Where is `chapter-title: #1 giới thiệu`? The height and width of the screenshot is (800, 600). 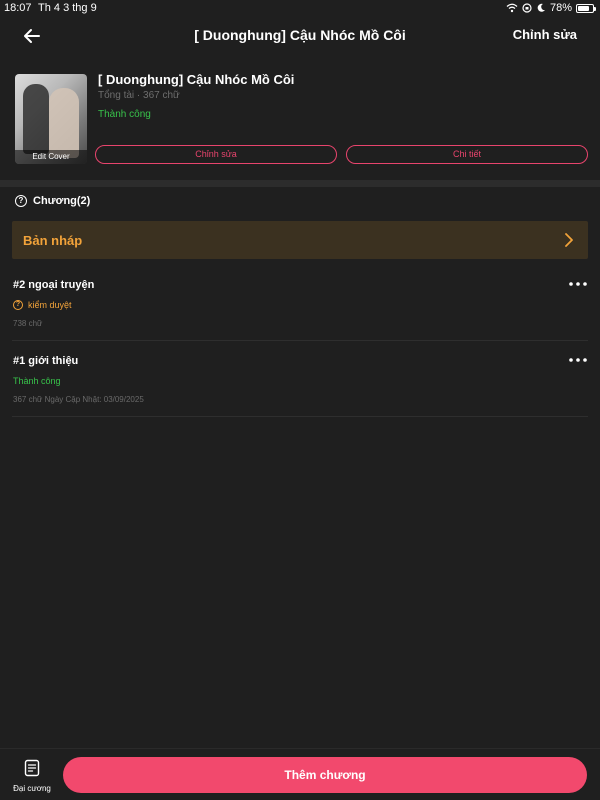 chapter-title: #1 giới thiệu is located at coordinates (46, 361).